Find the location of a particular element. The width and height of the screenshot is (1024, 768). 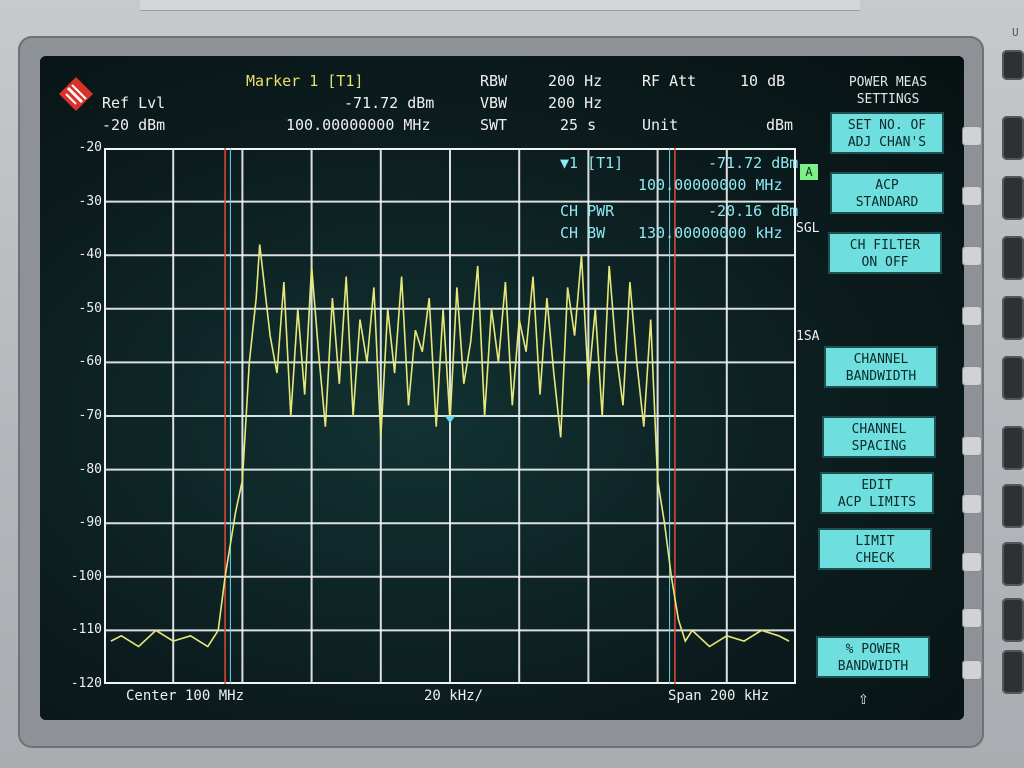

y-tick-label: -20 is located at coordinates (90, 147).